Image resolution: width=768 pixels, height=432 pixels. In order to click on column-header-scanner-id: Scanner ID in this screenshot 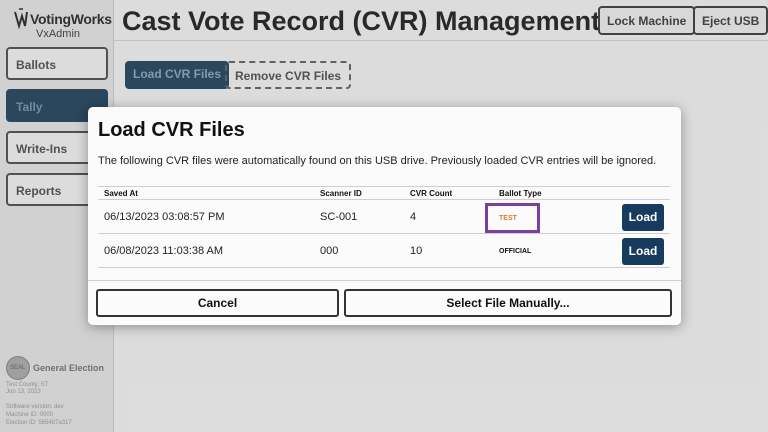, I will do `click(341, 193)`.